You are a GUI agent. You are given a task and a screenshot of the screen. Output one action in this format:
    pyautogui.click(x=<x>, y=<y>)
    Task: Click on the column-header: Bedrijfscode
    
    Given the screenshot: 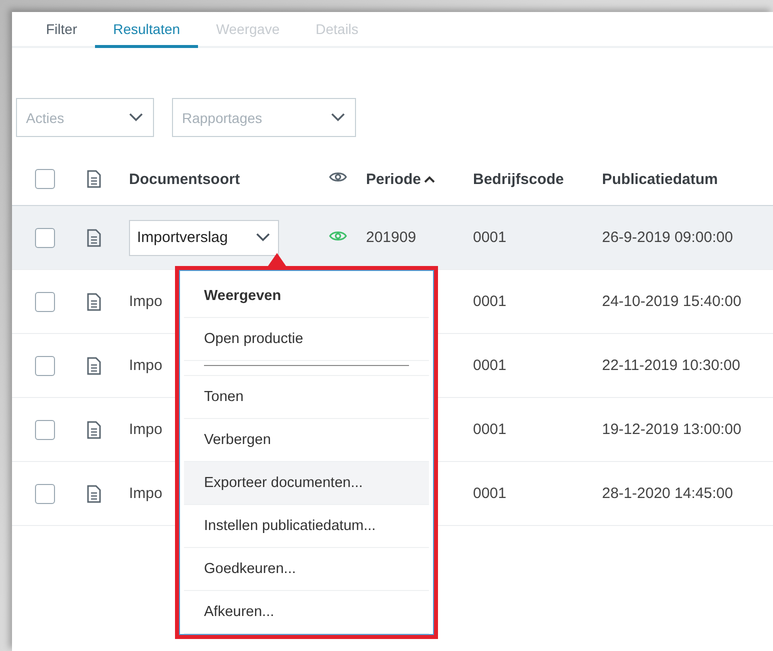 What is the action you would take?
    pyautogui.click(x=537, y=179)
    